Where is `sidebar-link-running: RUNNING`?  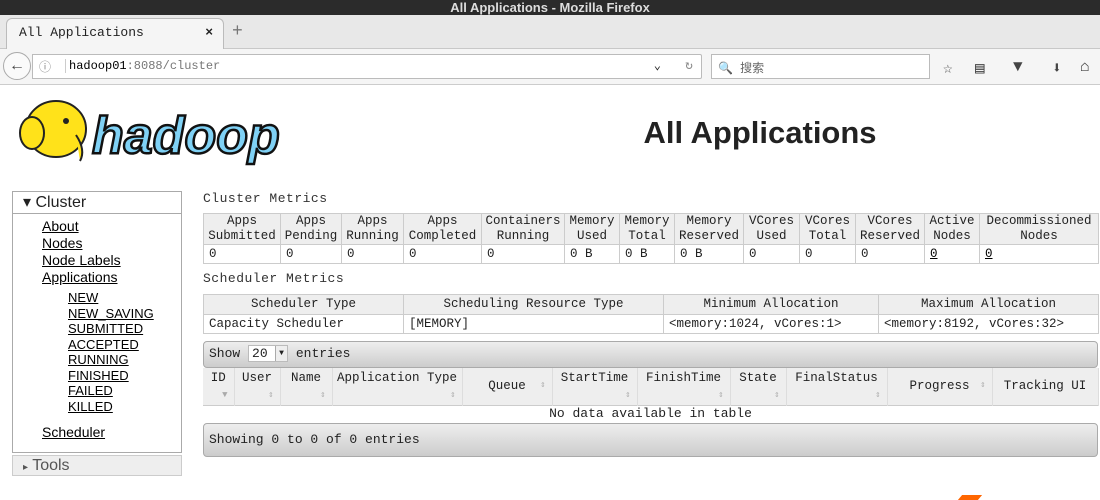
sidebar-link-running: RUNNING is located at coordinates (124, 360).